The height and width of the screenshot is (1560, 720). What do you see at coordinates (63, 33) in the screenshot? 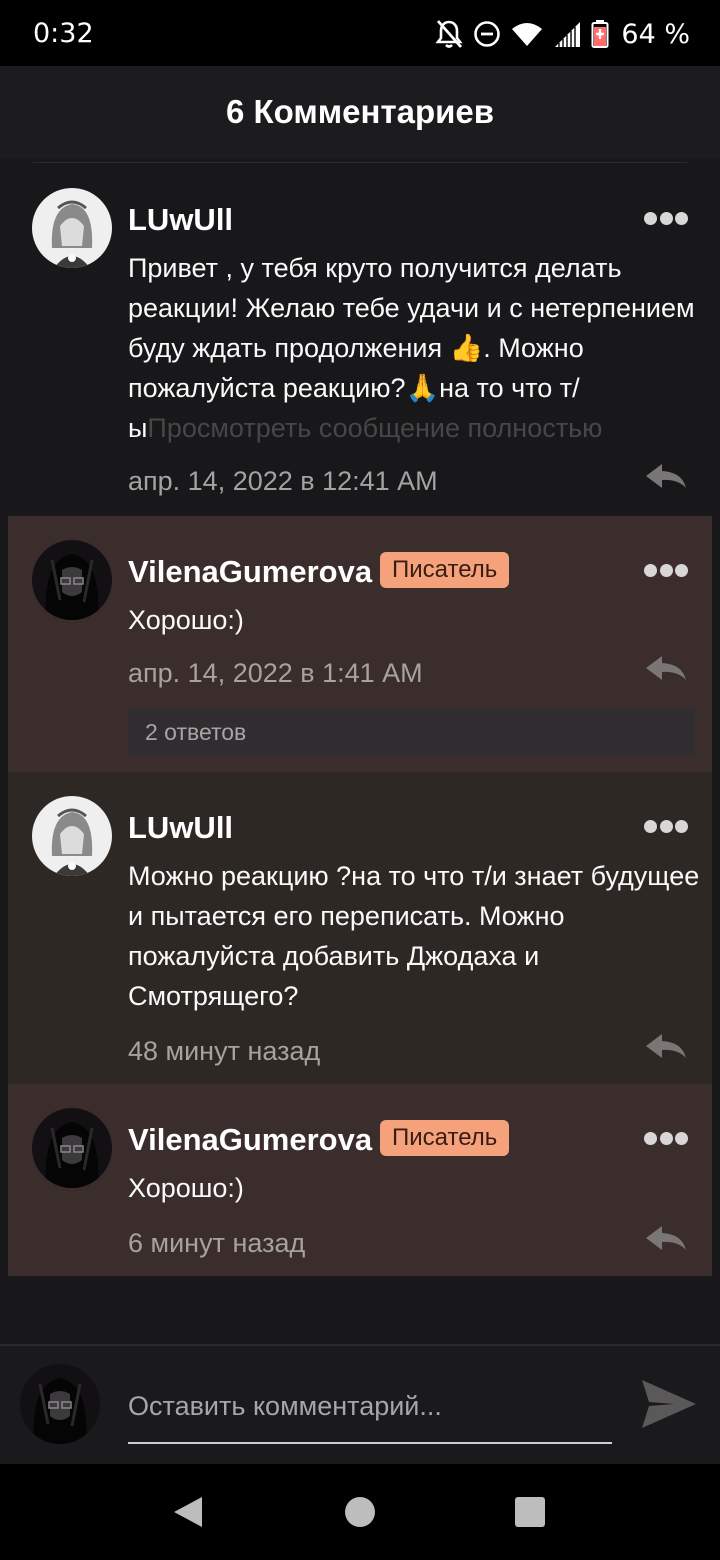
I see `status-time: 0:32` at bounding box center [63, 33].